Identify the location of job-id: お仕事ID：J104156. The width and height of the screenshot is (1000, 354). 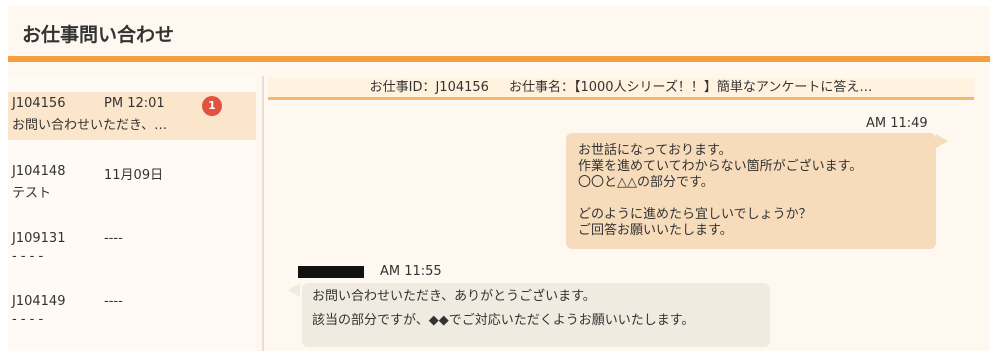
(429, 87).